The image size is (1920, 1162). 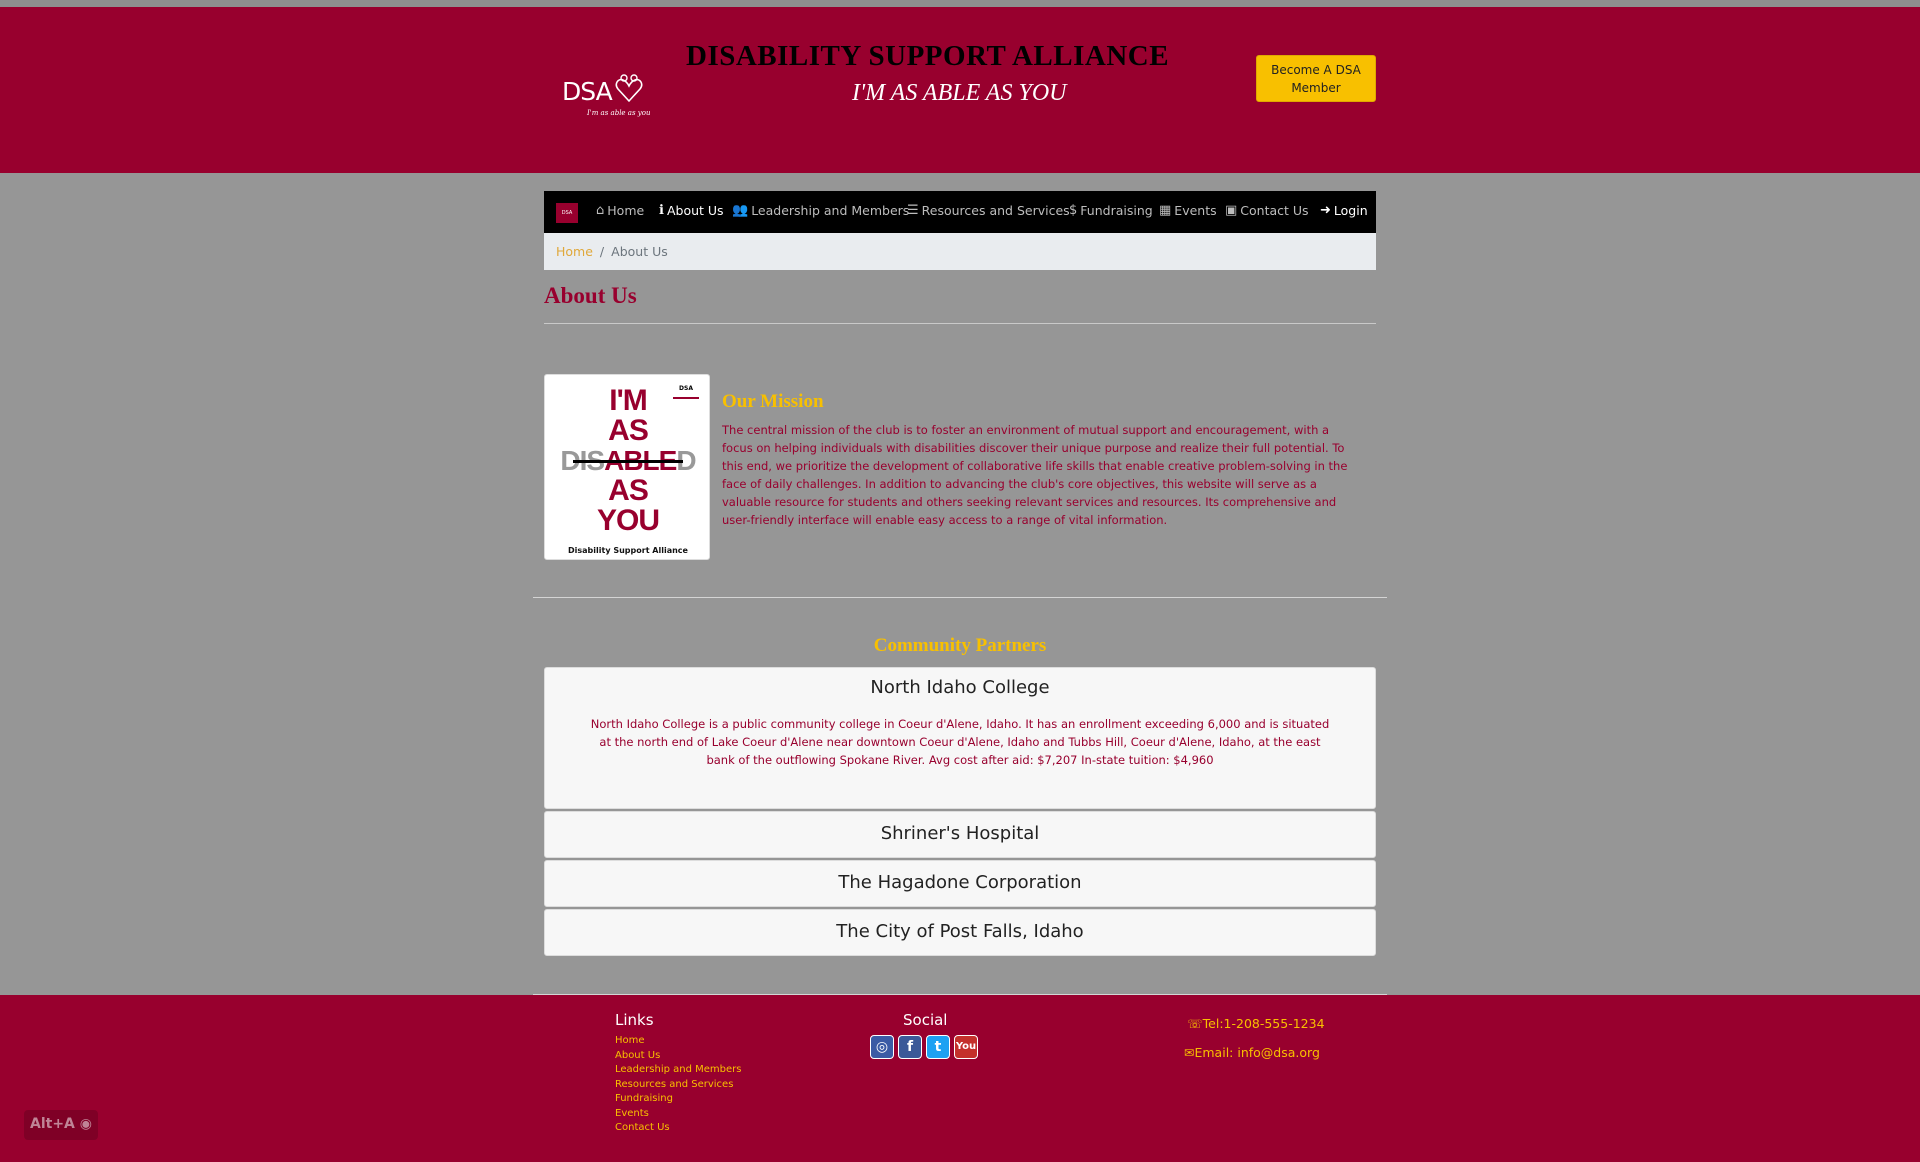 What do you see at coordinates (882, 1047) in the screenshot?
I see `instagram-icon: ◎` at bounding box center [882, 1047].